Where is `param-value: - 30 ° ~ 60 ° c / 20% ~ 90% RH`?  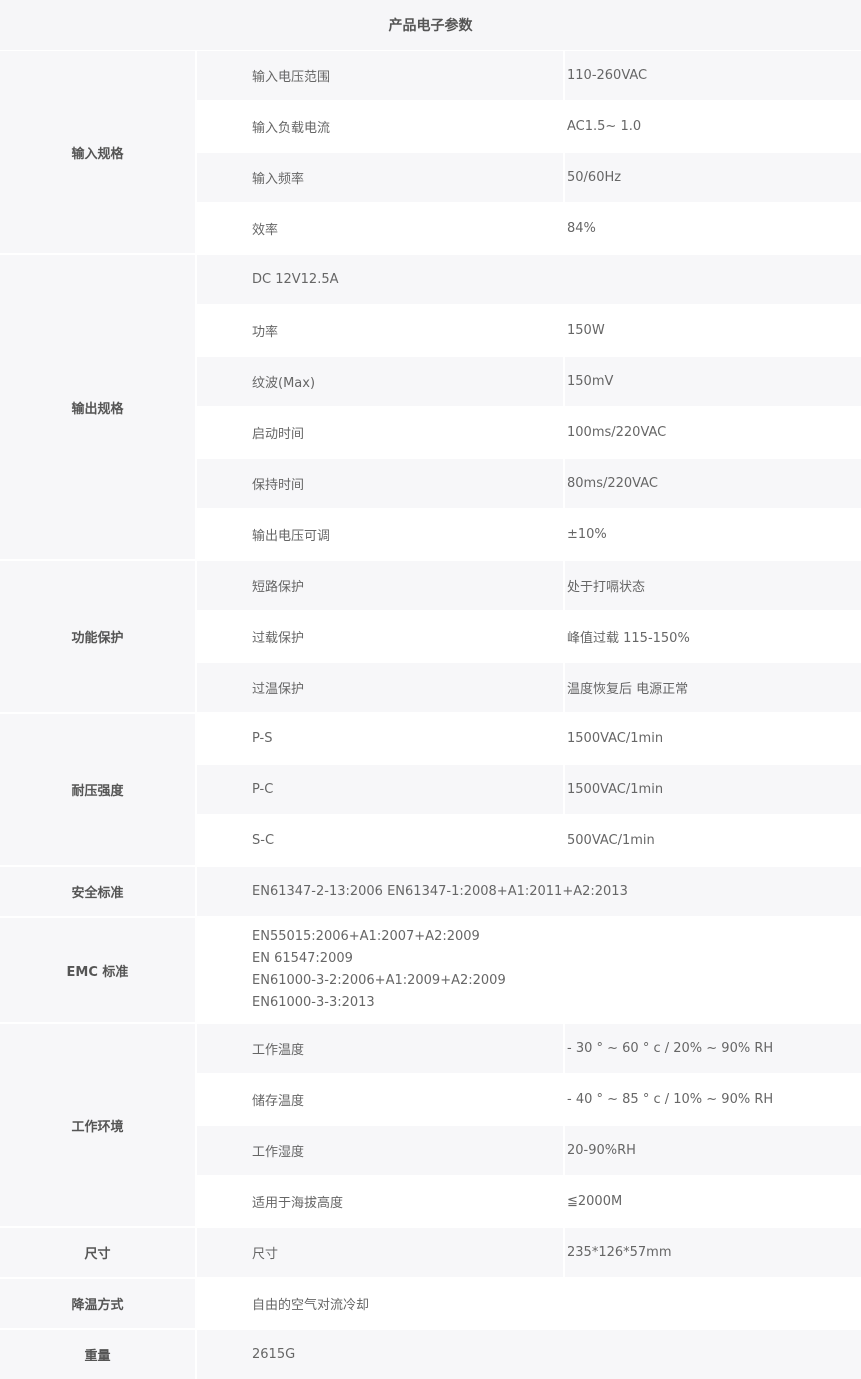
param-value: - 30 ° ~ 60 ° c / 20% ~ 90% RH is located at coordinates (713, 1048).